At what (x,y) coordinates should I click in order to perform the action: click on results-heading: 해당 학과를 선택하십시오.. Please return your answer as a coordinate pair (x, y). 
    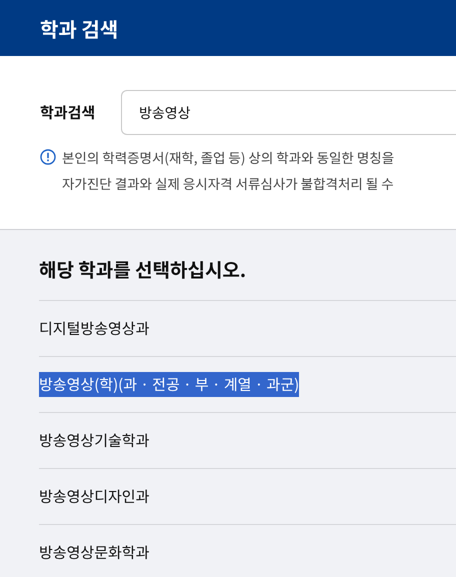
    Looking at the image, I should click on (143, 269).